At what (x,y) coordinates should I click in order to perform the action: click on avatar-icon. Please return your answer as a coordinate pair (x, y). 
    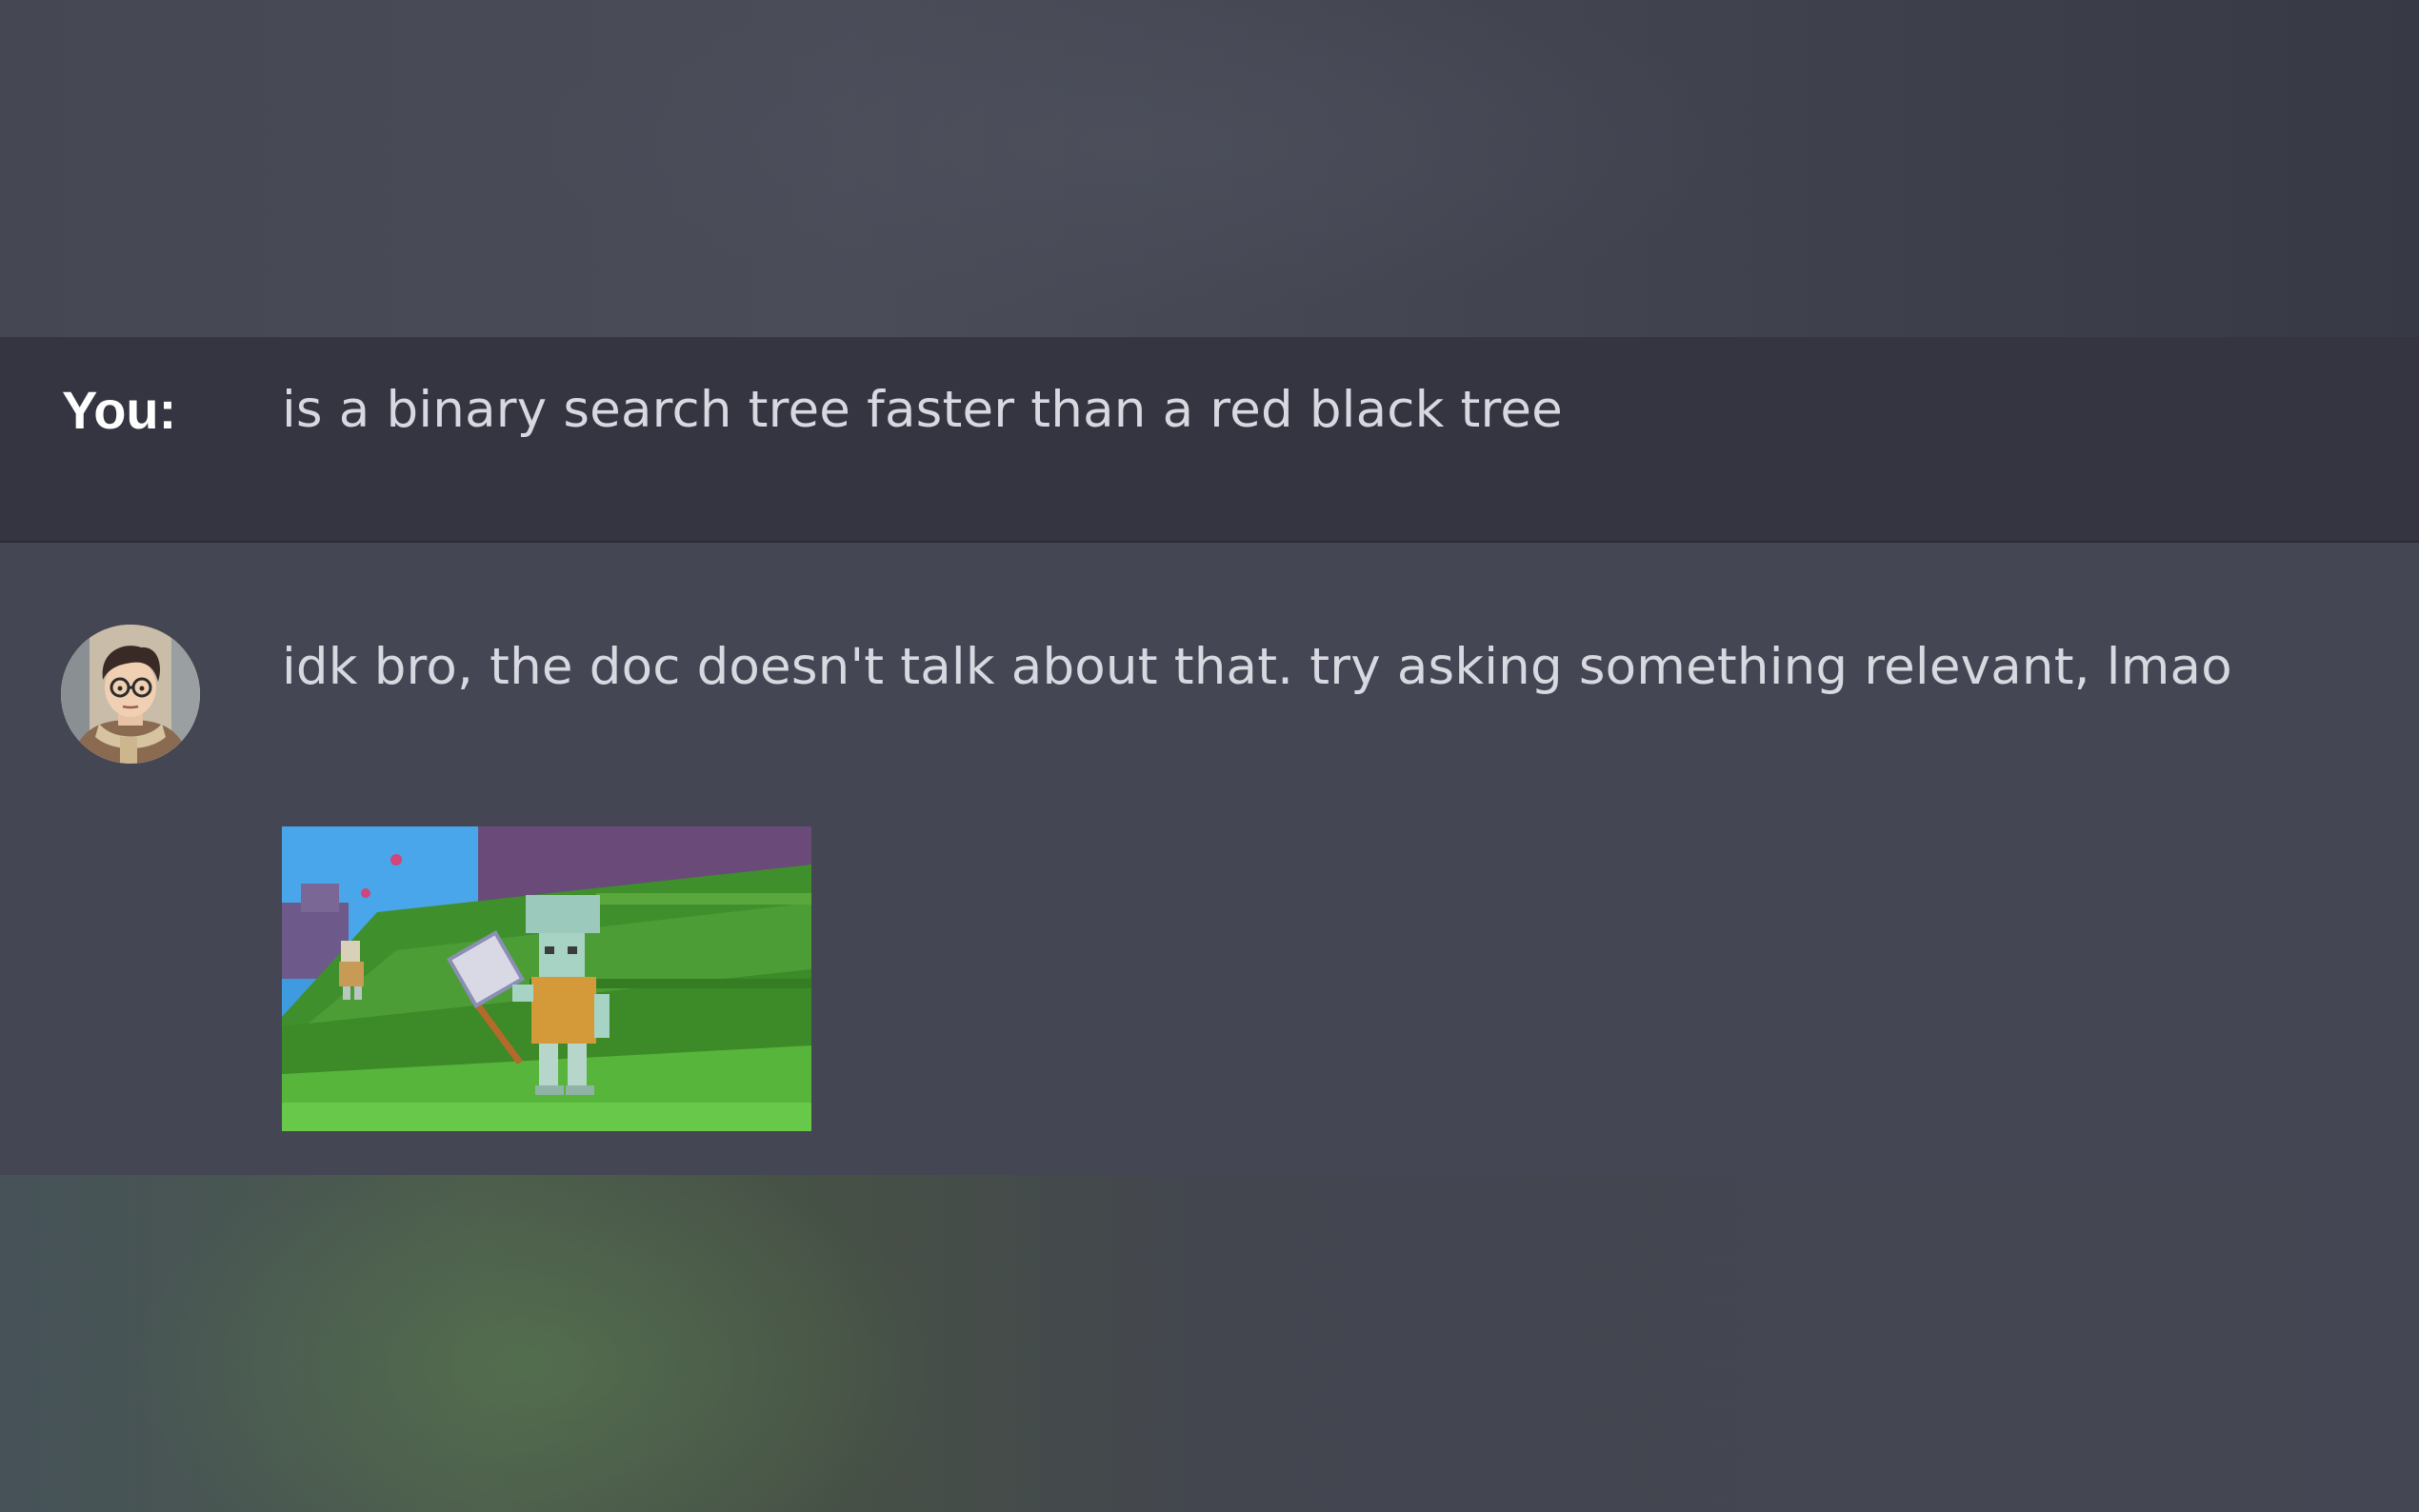
    Looking at the image, I should click on (130, 694).